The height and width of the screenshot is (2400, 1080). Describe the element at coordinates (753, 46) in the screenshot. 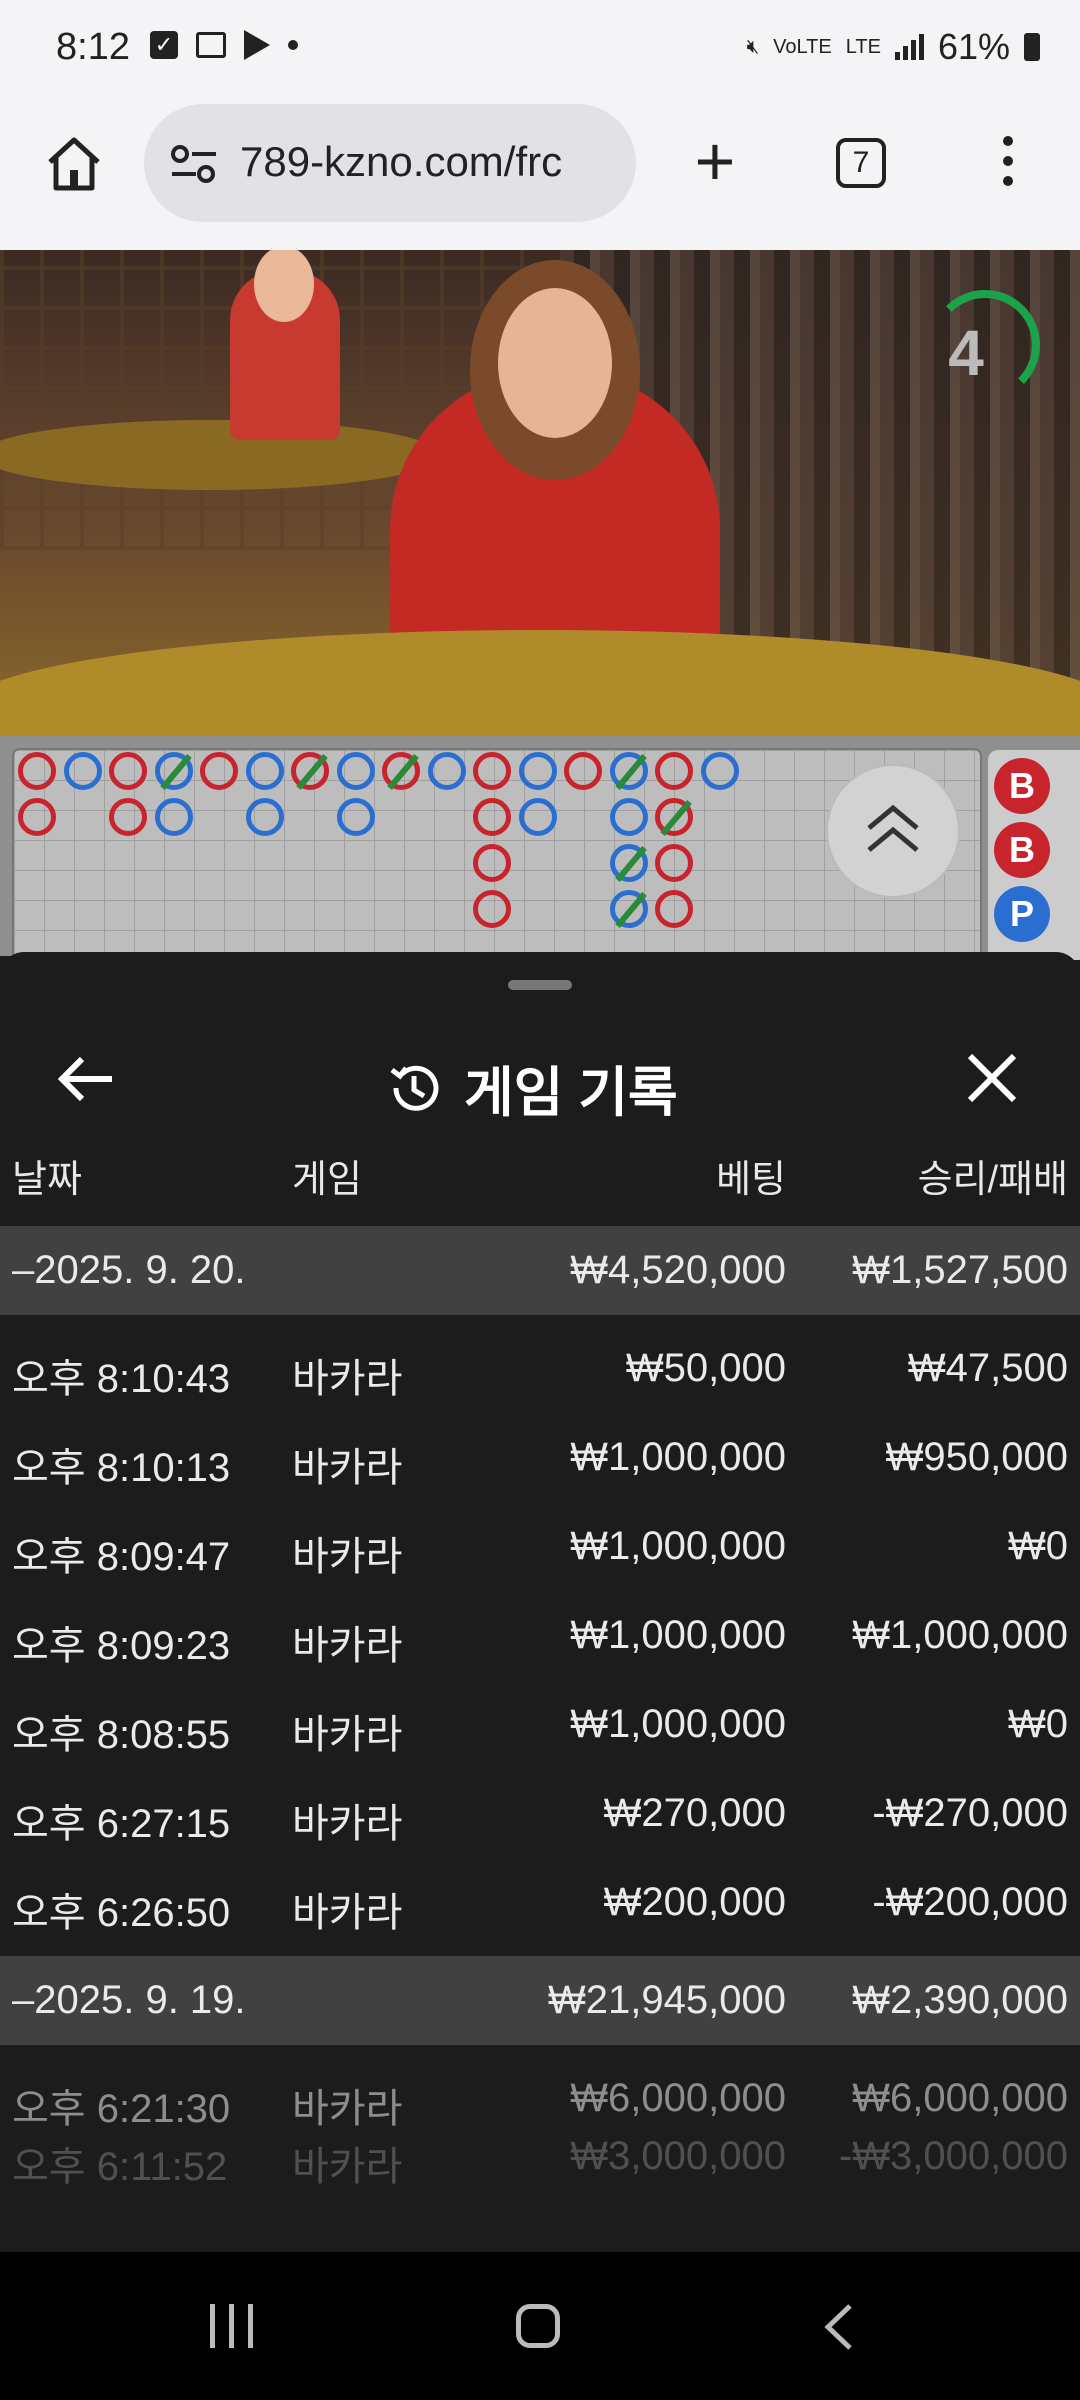

I see `mute-icon: 🔇︎` at that location.